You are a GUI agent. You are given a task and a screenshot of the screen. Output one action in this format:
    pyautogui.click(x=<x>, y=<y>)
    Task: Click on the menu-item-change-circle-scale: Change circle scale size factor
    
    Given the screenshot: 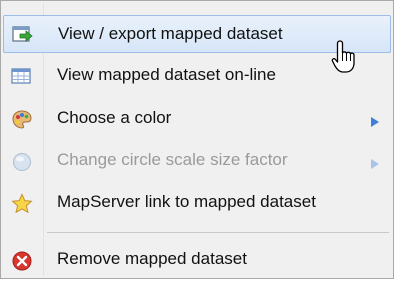 What is the action you would take?
    pyautogui.click(x=197, y=161)
    